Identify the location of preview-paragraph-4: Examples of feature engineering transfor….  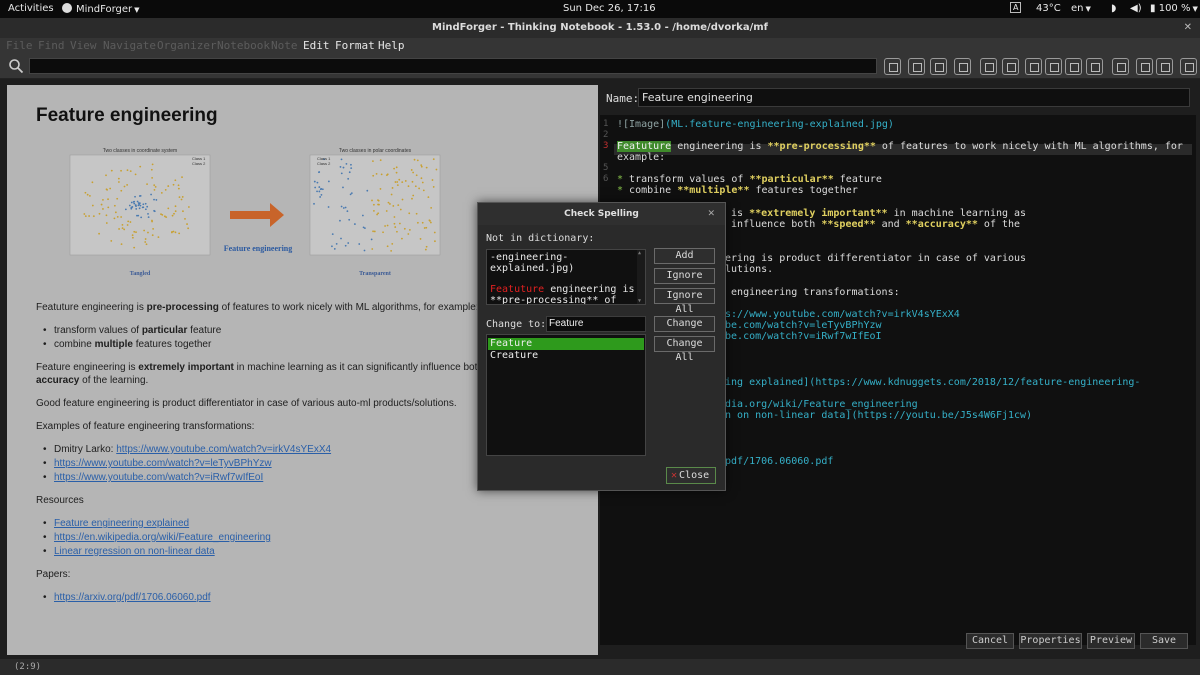
(145, 426).